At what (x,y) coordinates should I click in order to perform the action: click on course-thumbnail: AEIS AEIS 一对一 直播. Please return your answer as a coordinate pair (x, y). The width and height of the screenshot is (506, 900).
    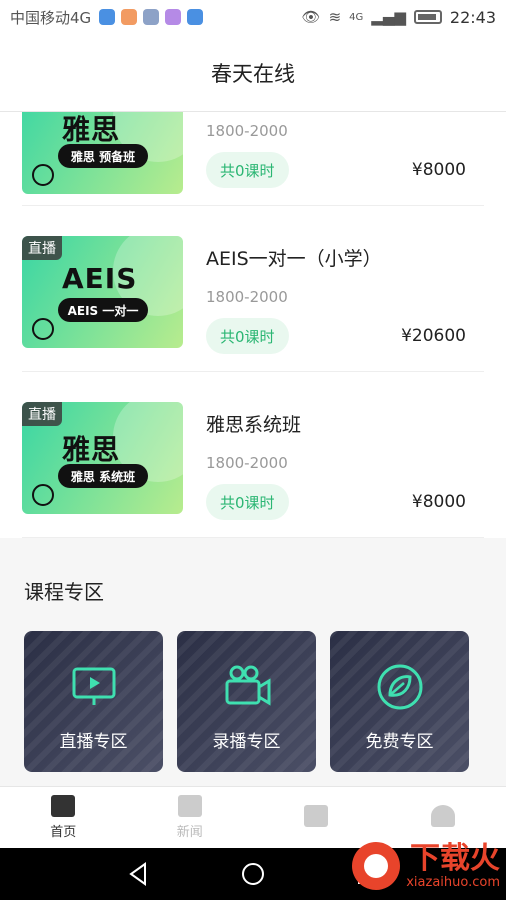
    Looking at the image, I should click on (102, 292).